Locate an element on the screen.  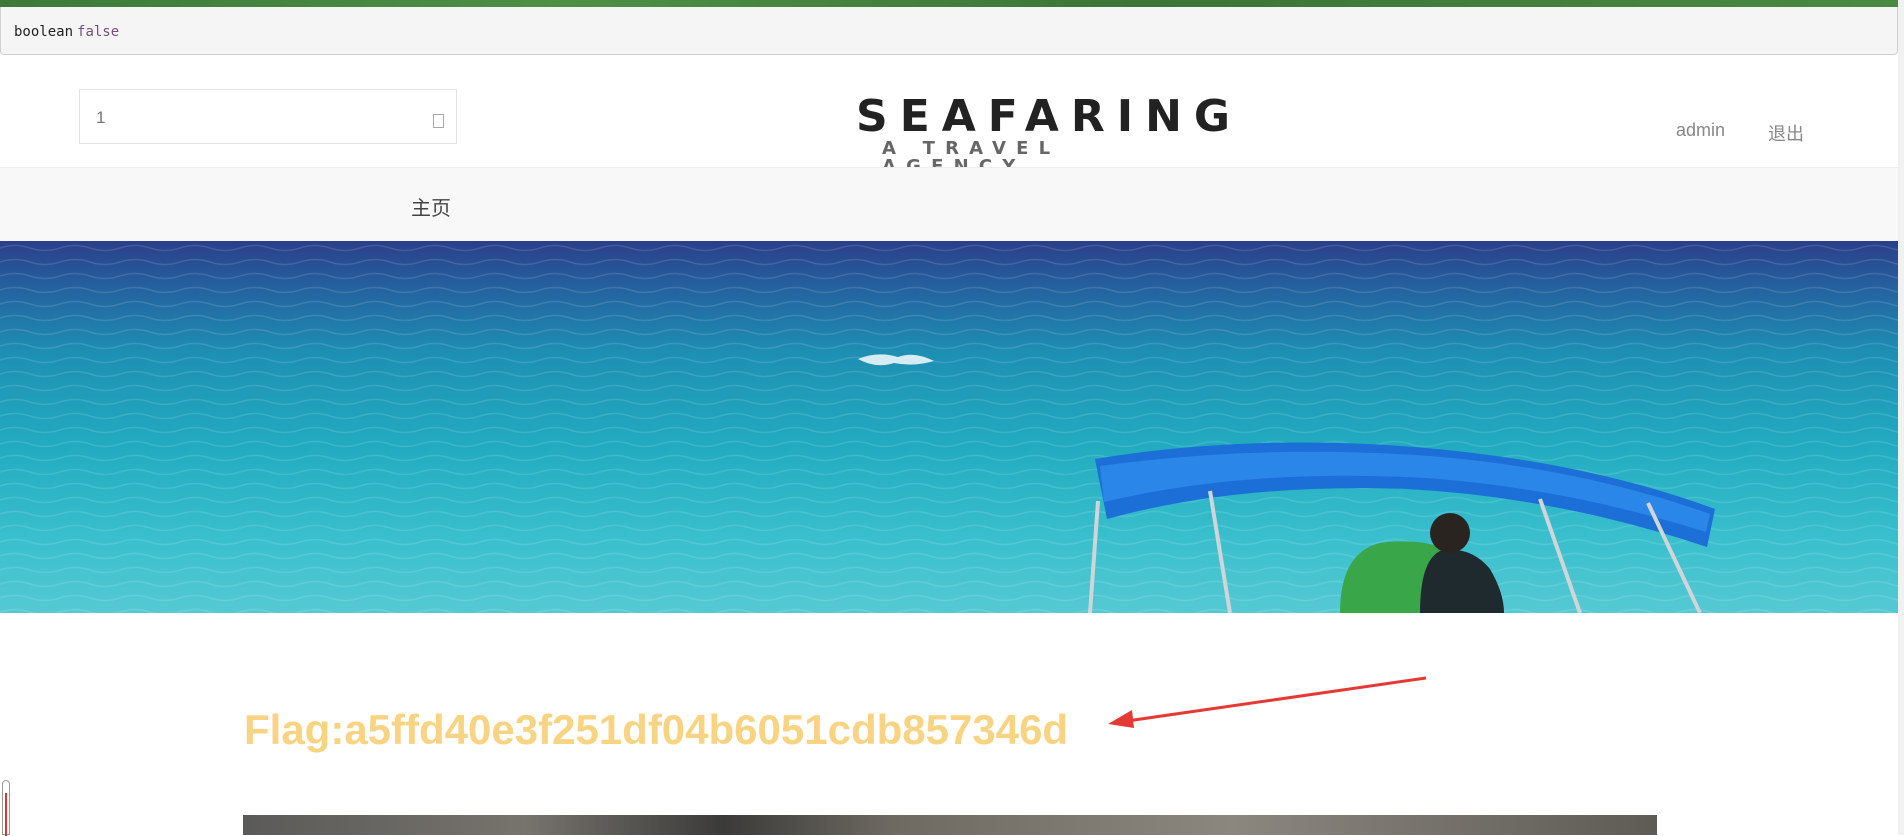
flag-text: Flag:a5ffd40e3f251df04b6051cdb857346d is located at coordinates (656, 729).